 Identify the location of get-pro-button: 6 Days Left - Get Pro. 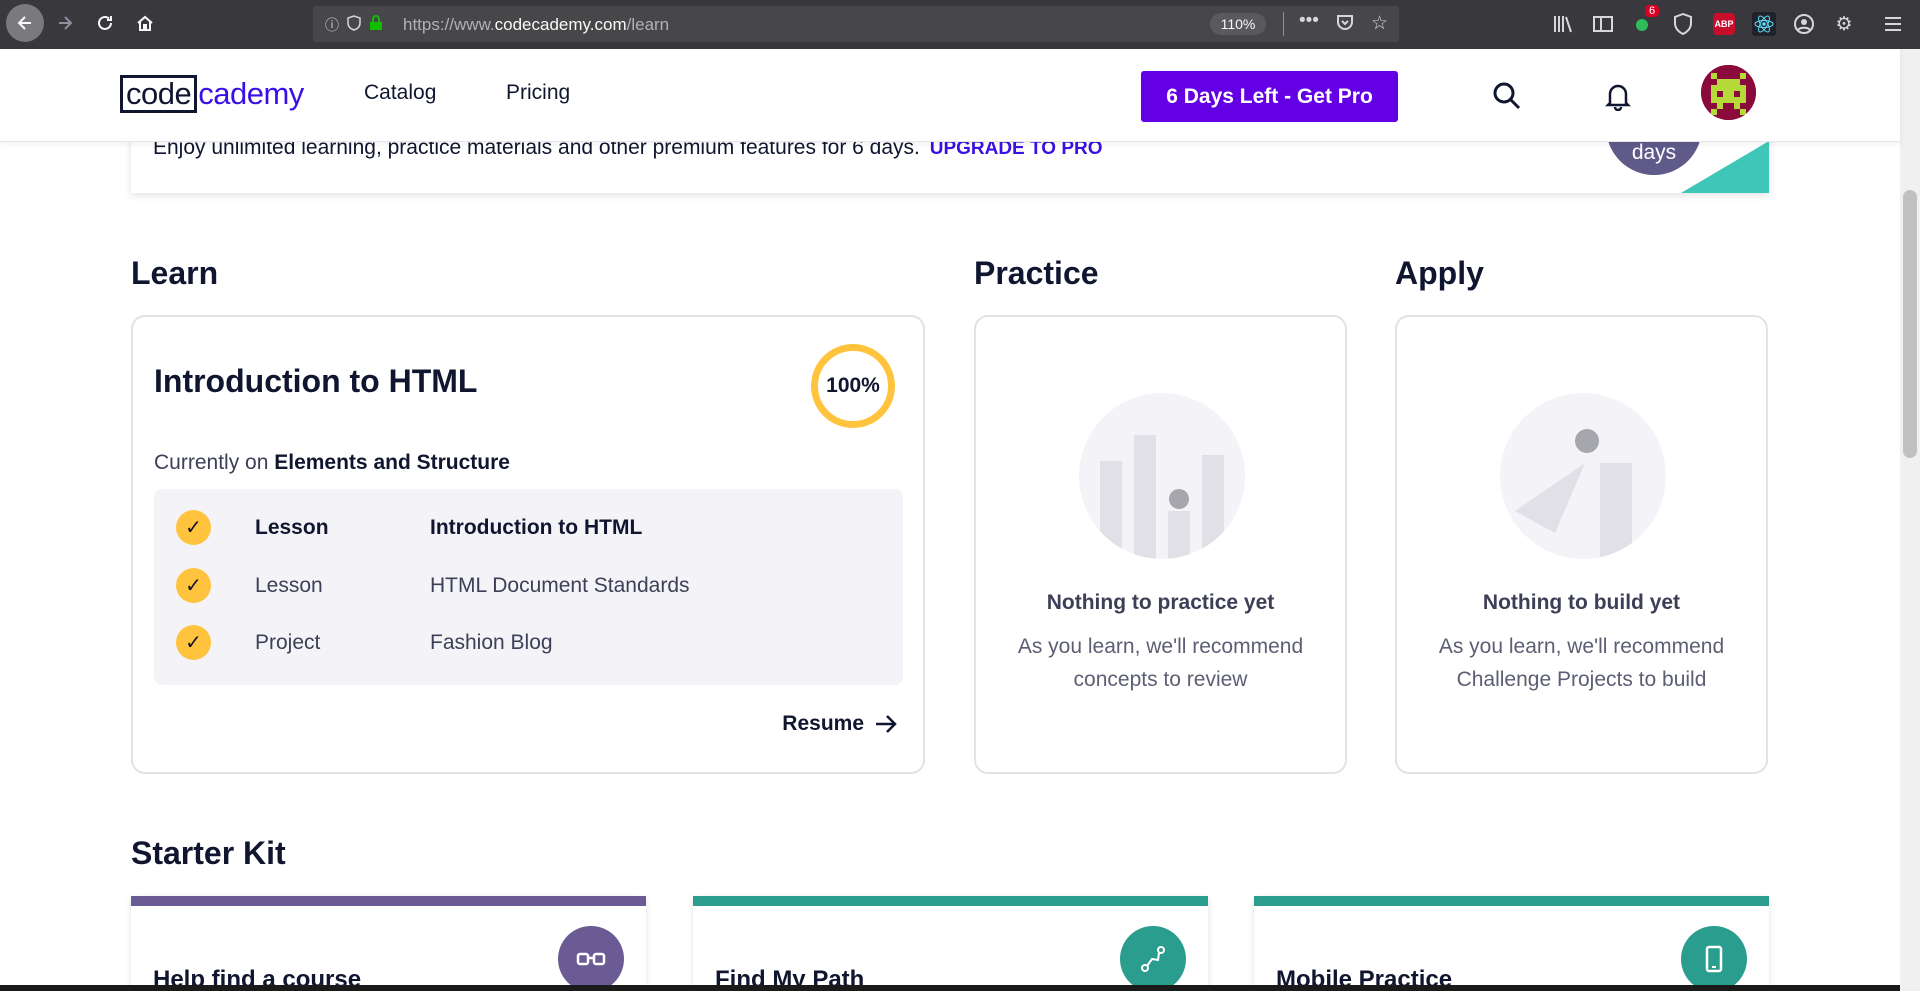
(1269, 96).